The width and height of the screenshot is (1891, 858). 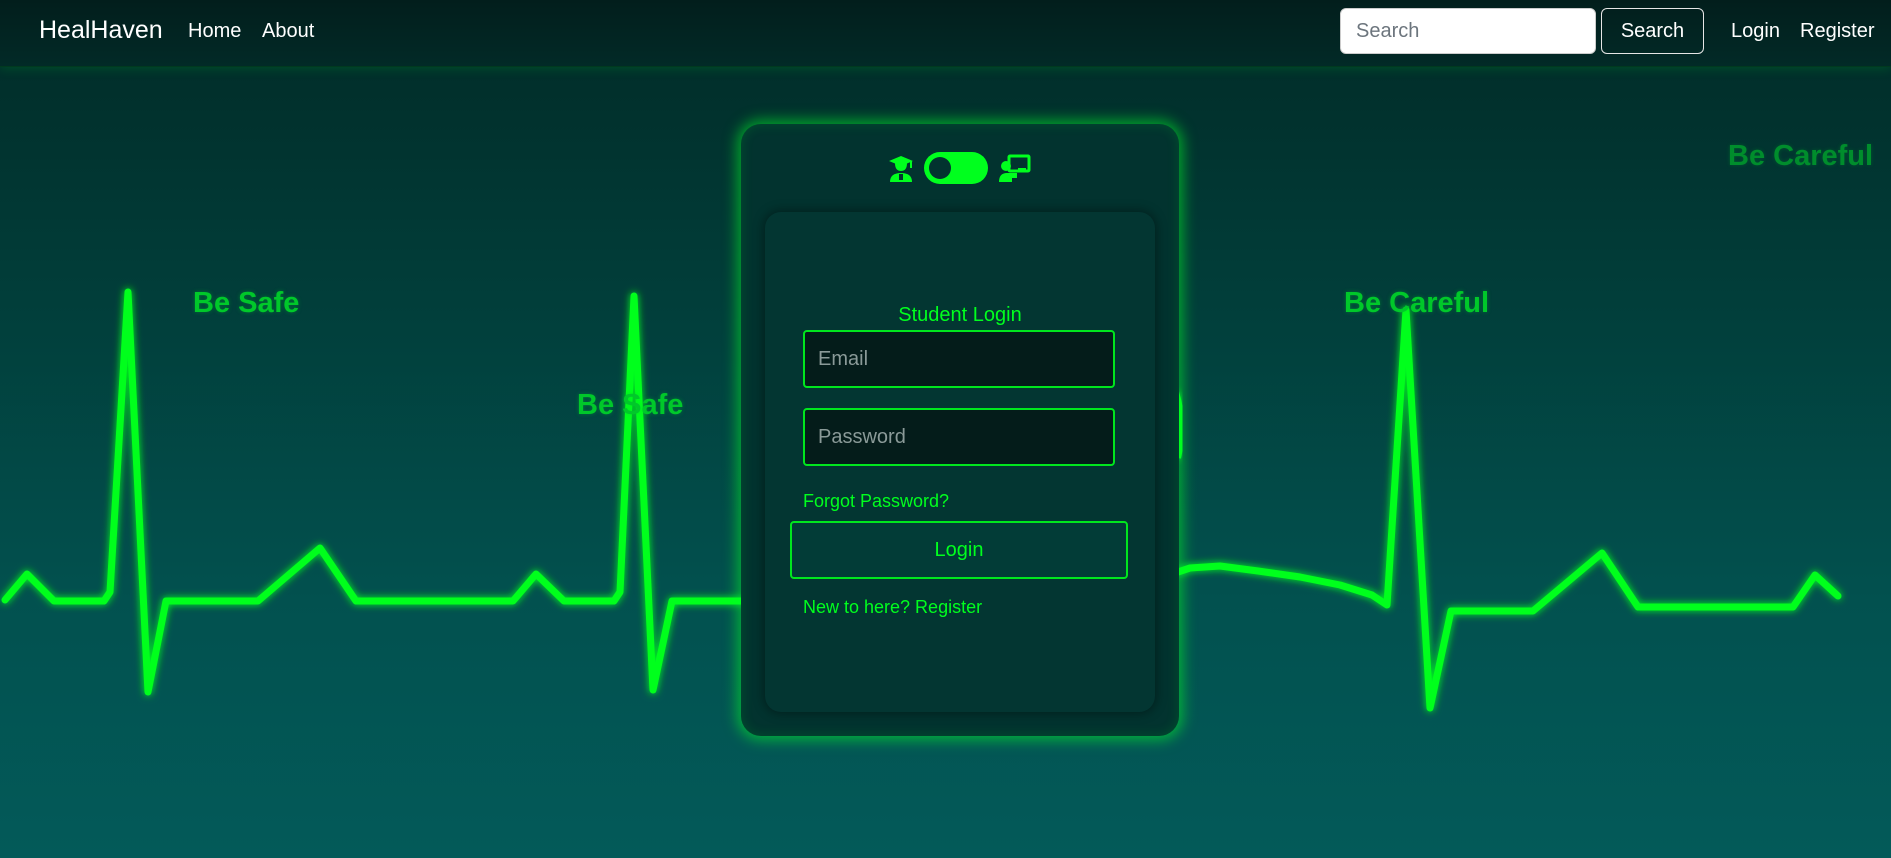 I want to click on login-title: Student Login, so click(x=960, y=315).